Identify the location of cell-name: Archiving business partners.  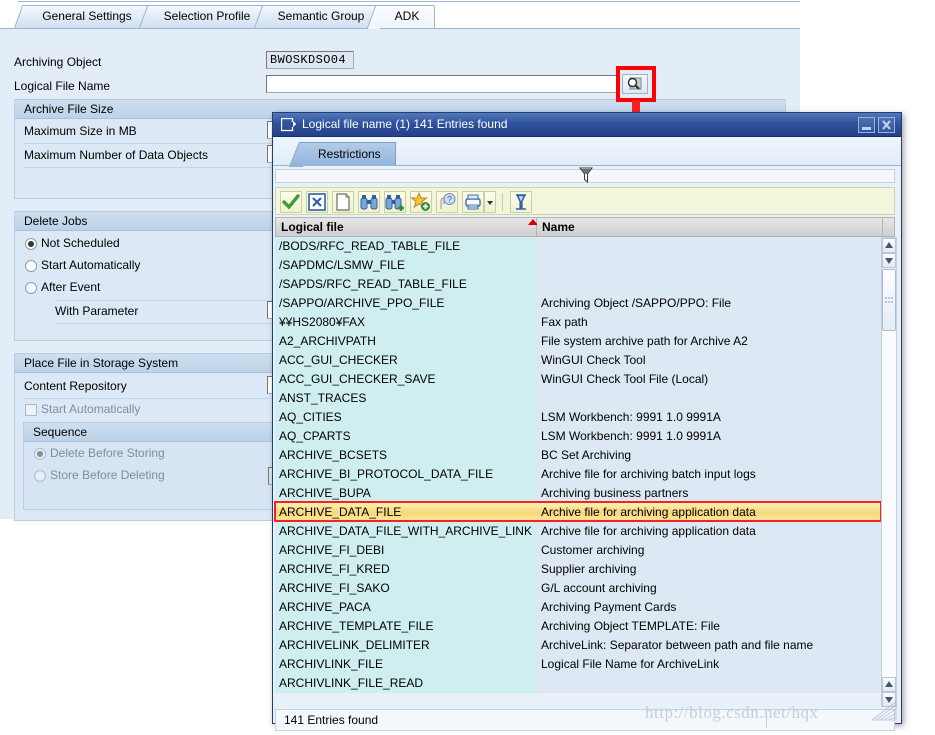
(709, 493).